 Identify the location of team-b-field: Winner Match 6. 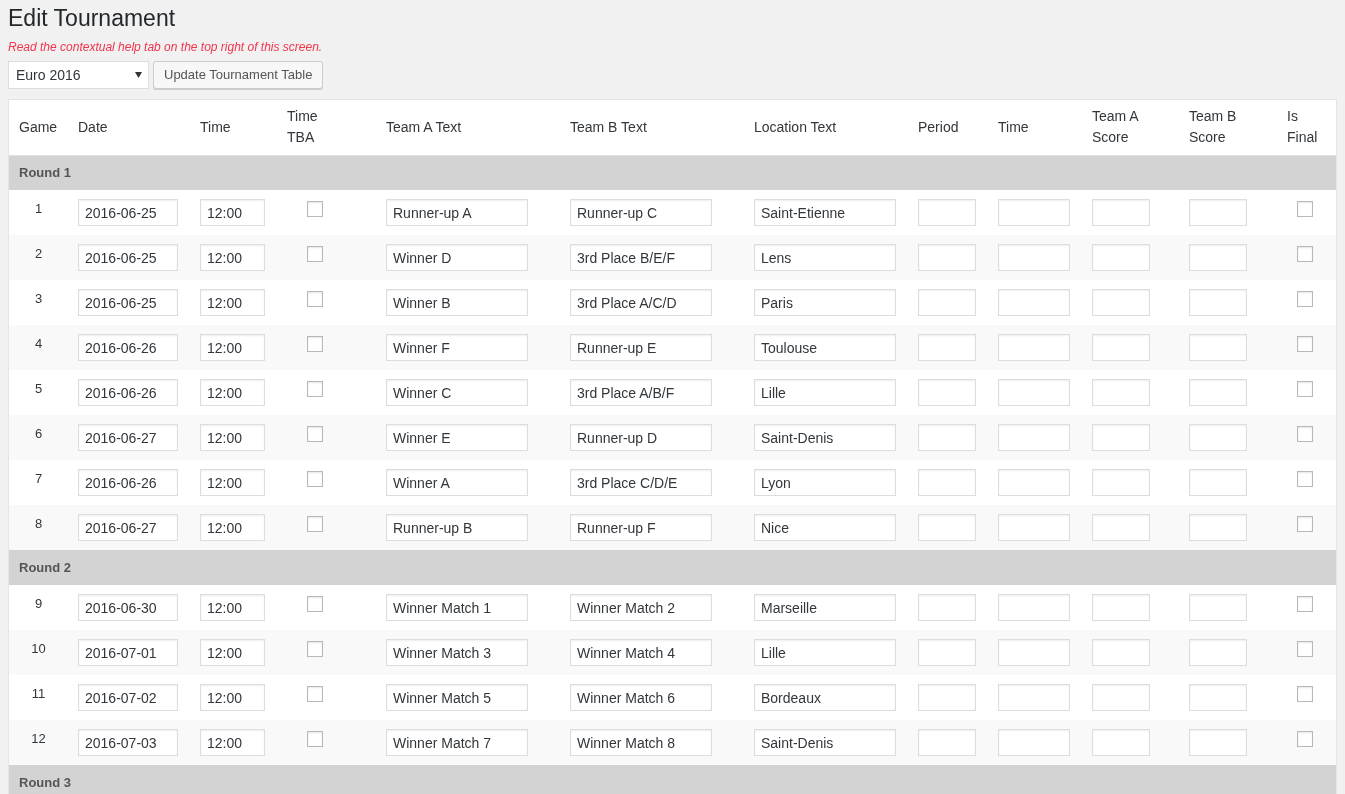
(641, 697).